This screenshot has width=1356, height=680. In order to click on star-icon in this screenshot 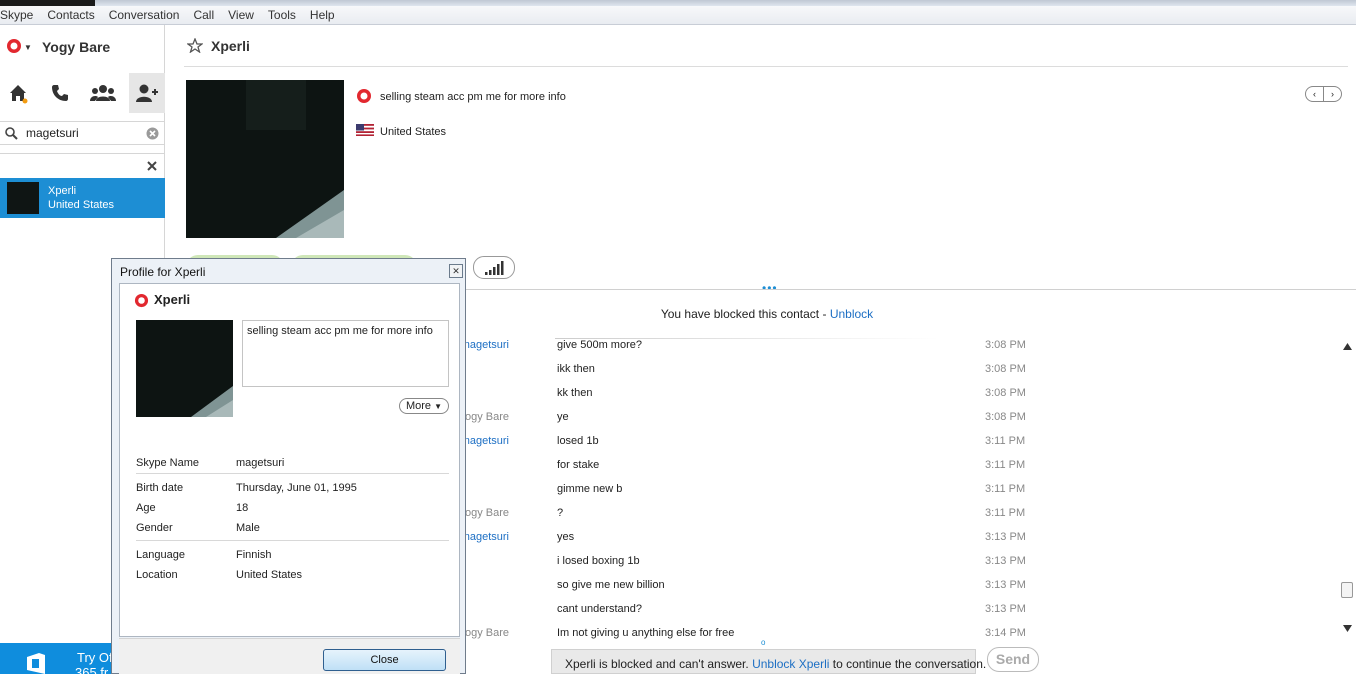, I will do `click(195, 45)`.